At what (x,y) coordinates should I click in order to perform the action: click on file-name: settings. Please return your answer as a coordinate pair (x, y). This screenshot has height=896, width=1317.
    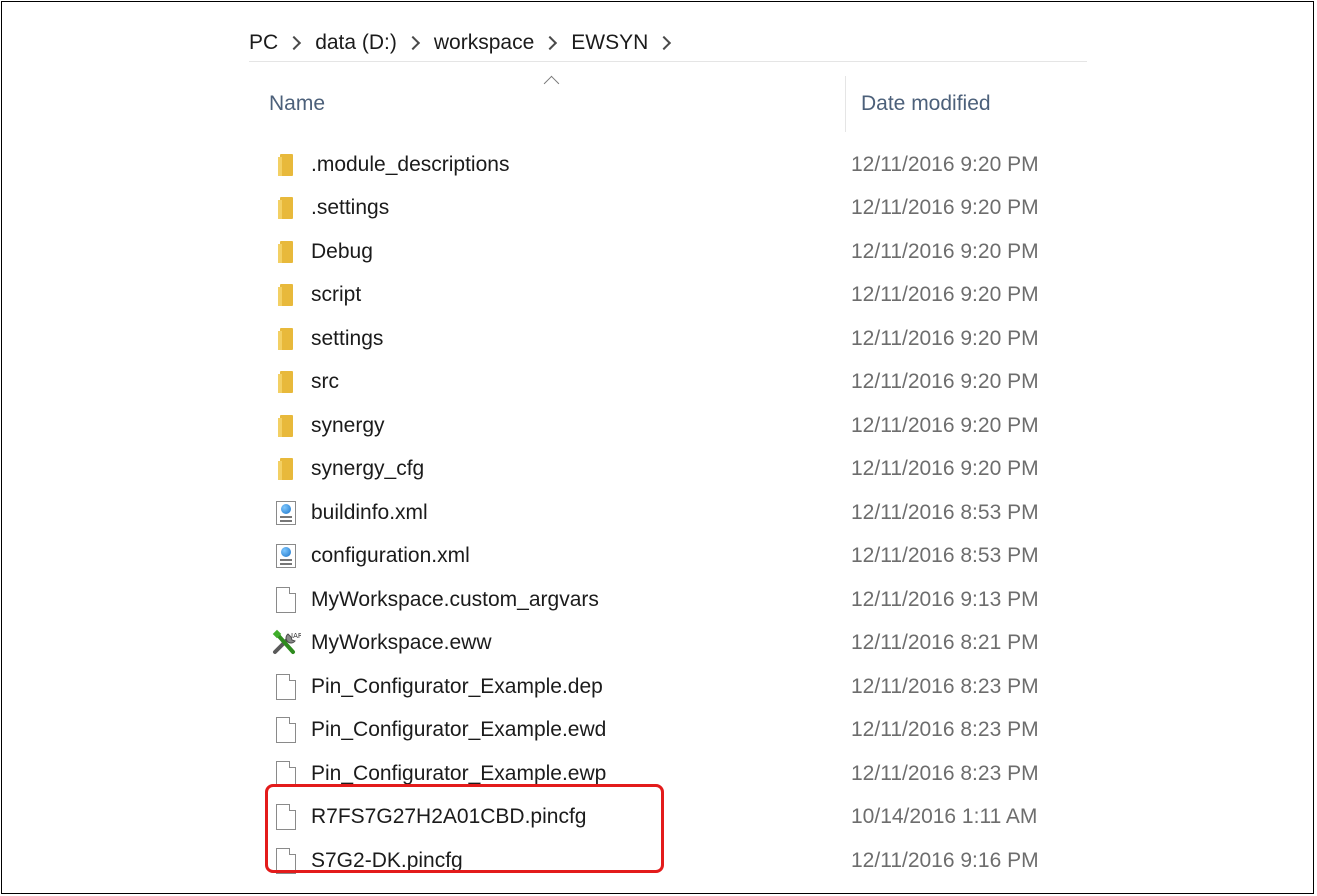
    Looking at the image, I should click on (347, 339).